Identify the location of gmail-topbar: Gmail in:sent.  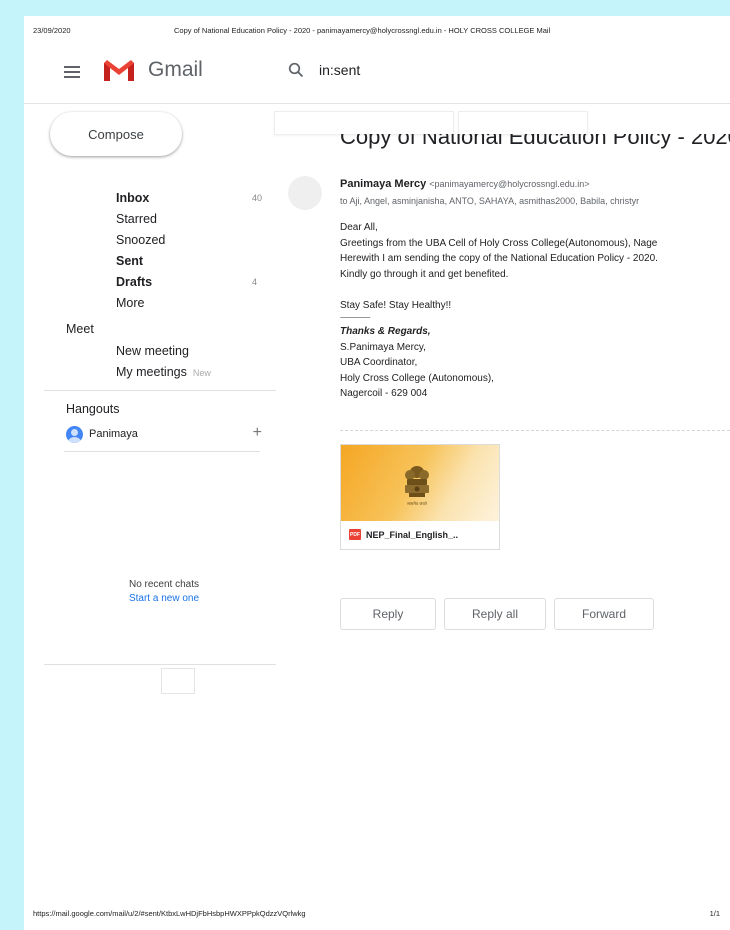
(377, 74).